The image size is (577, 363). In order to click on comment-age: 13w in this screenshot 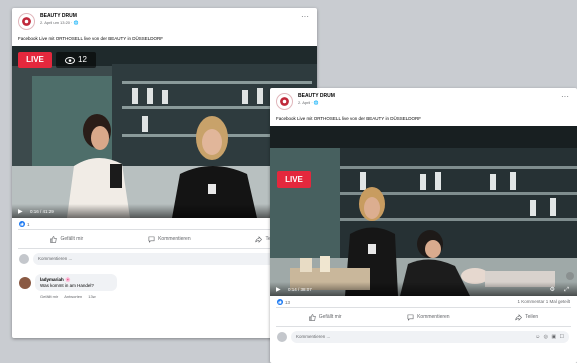, I will do `click(92, 296)`.